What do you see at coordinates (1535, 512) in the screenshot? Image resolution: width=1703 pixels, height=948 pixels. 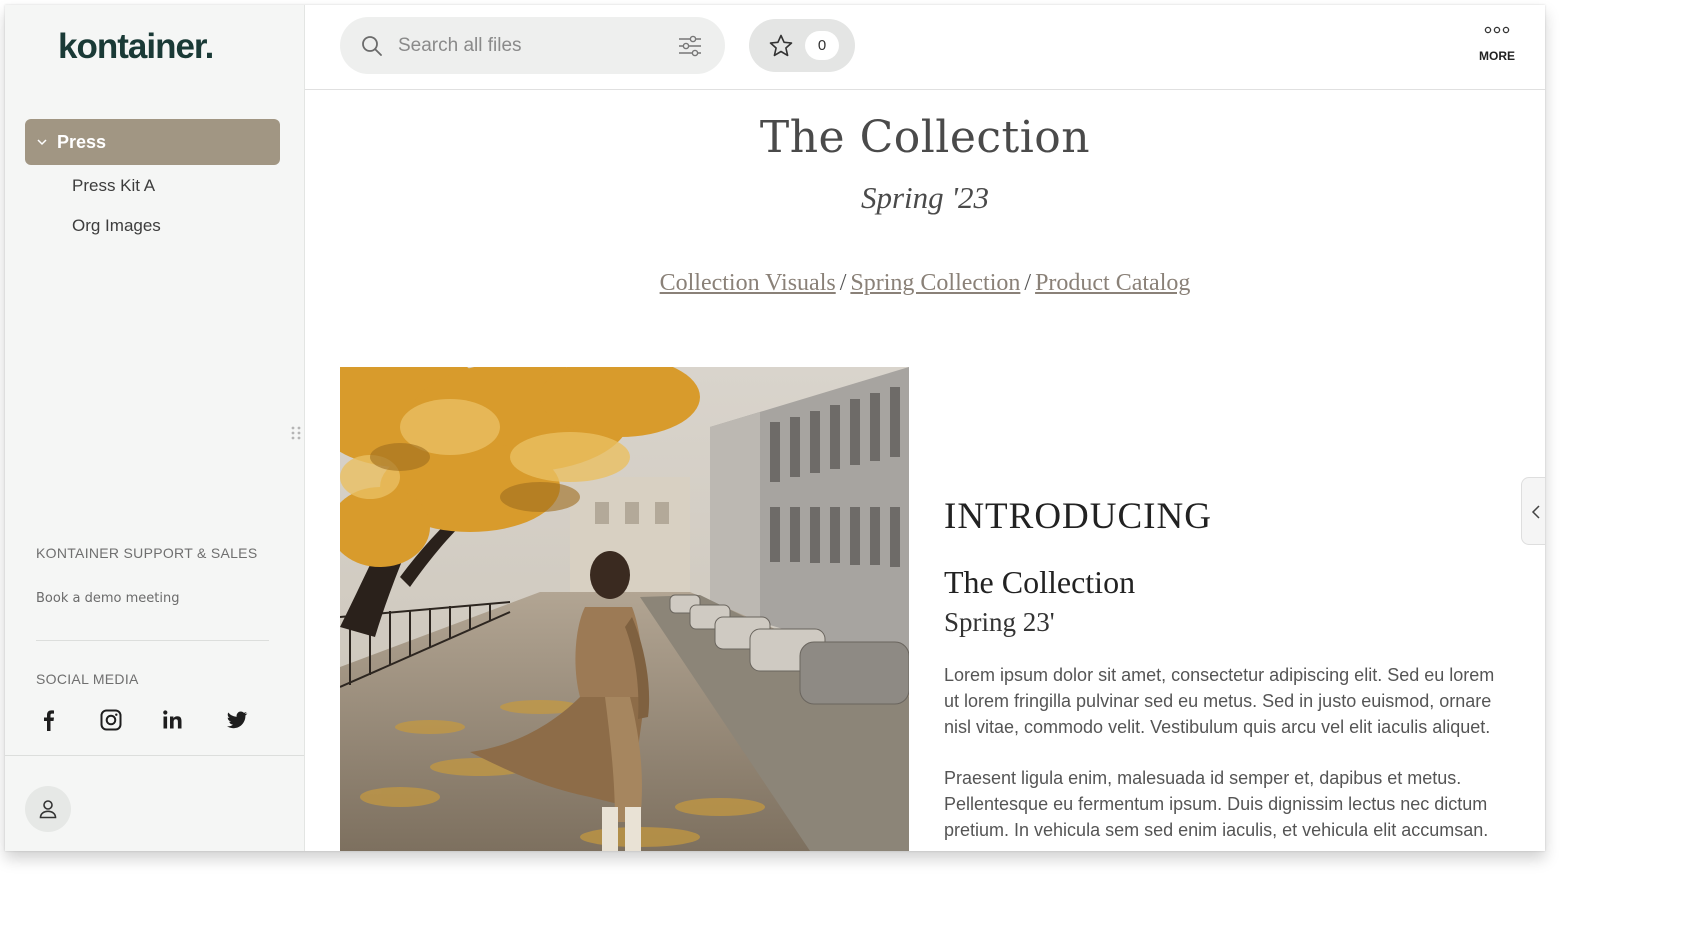 I see `chevron-left-icon` at bounding box center [1535, 512].